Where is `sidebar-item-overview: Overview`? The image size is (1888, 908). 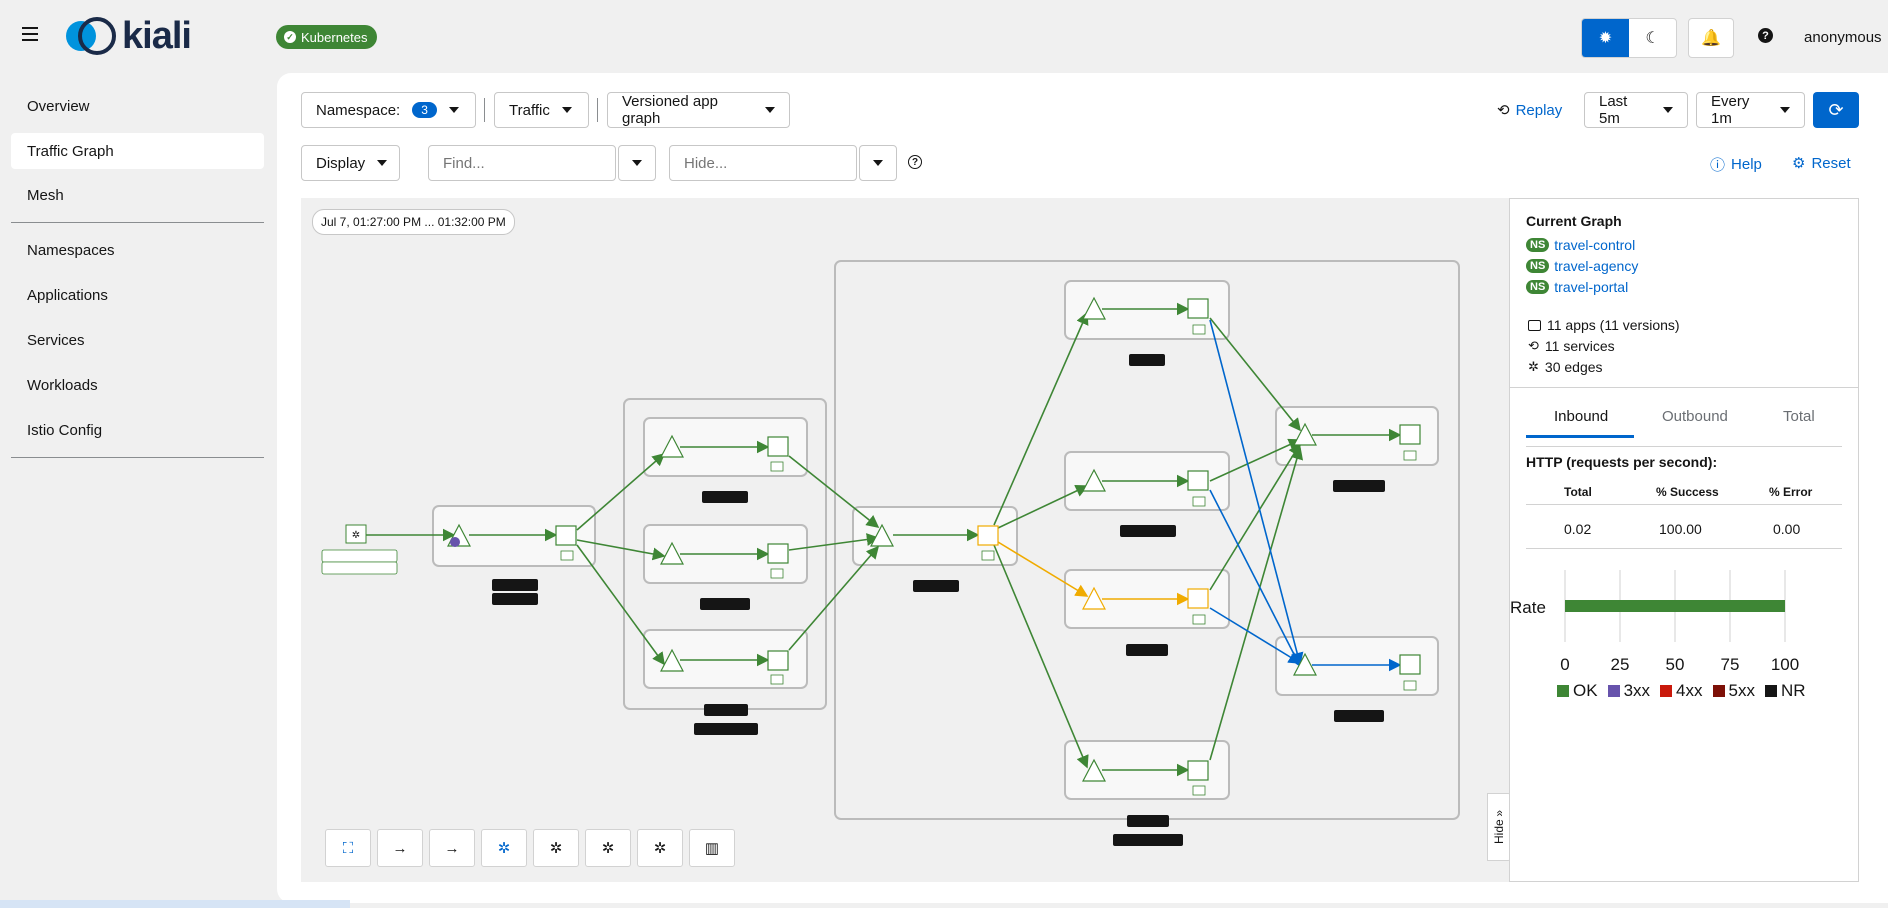
sidebar-item-overview: Overview is located at coordinates (137, 106).